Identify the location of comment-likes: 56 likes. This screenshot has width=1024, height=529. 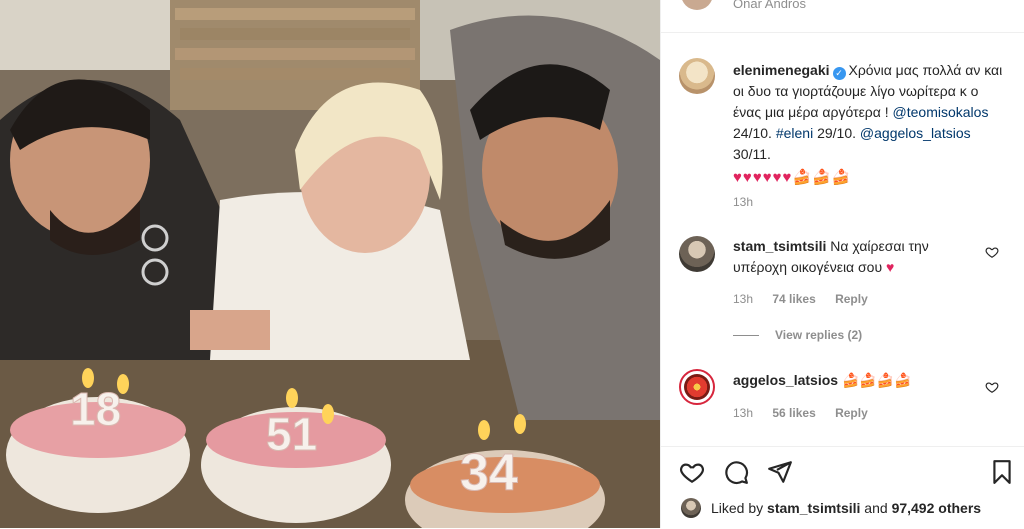
(793, 413).